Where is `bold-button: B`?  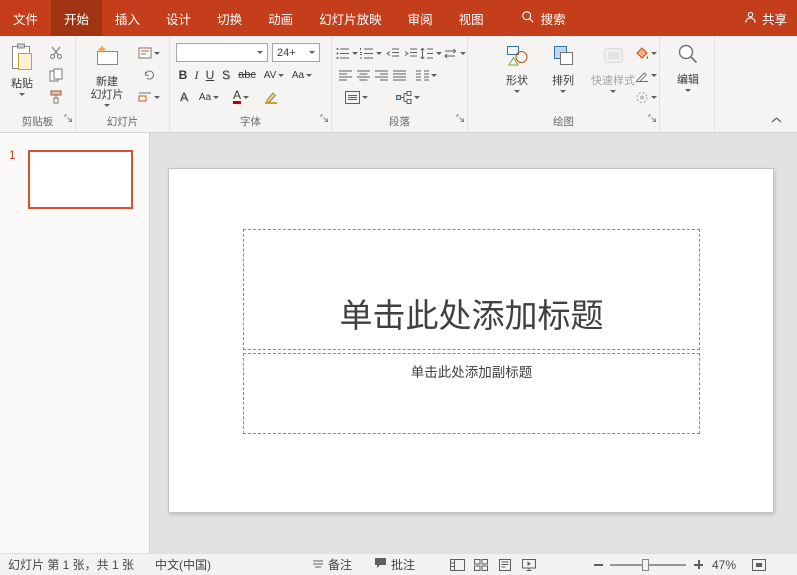
bold-button: B is located at coordinates (183, 75).